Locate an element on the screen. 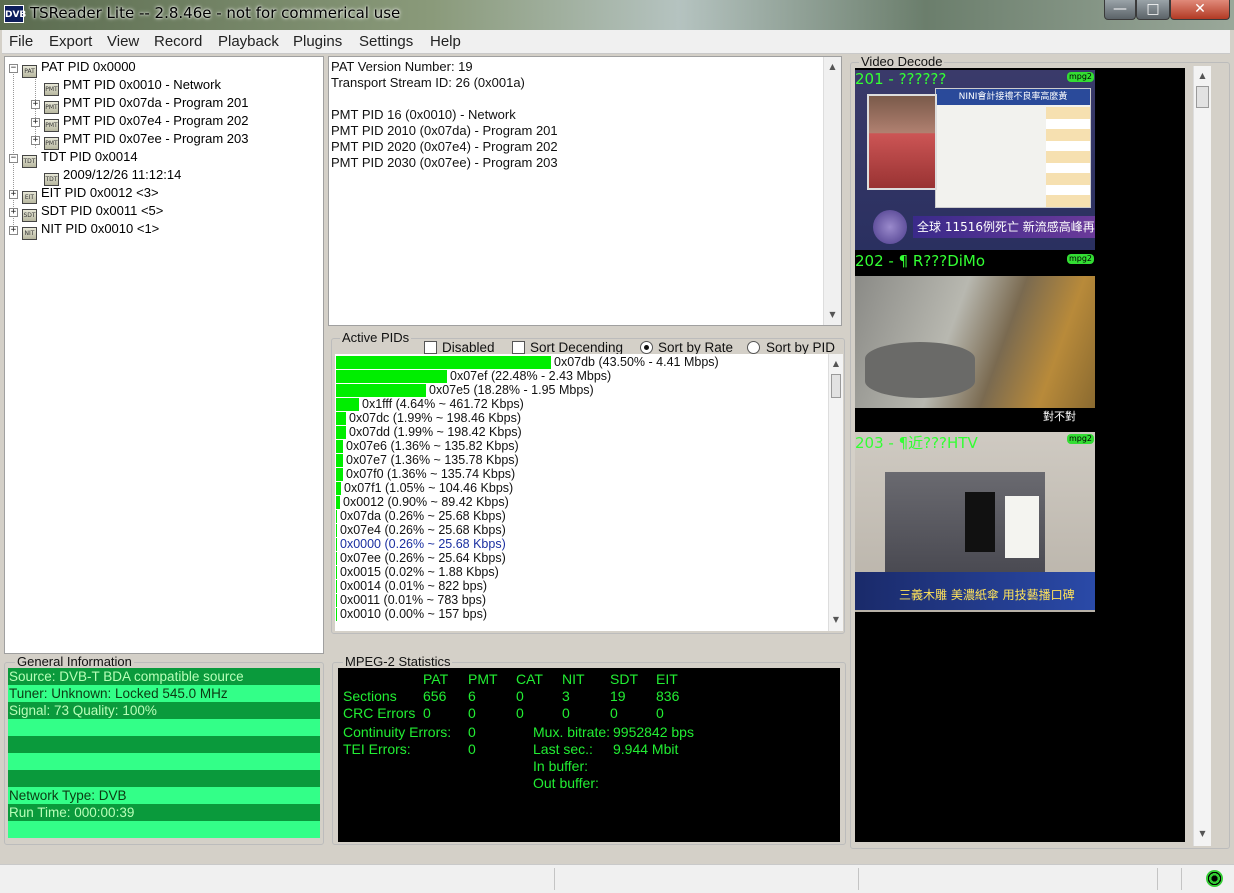 The height and width of the screenshot is (893, 1234). info-scrollbar: ▲ ▼ is located at coordinates (832, 191).